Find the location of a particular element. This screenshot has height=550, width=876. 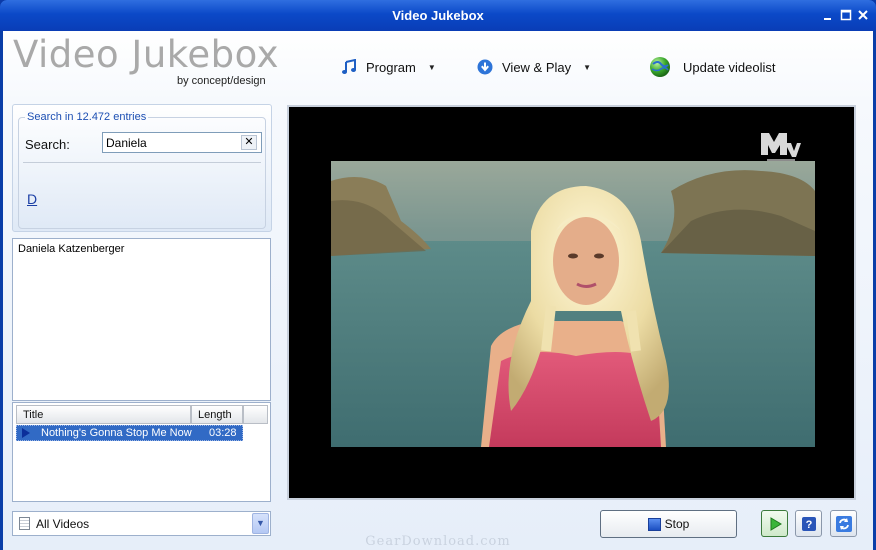

close-button is located at coordinates (863, 15).